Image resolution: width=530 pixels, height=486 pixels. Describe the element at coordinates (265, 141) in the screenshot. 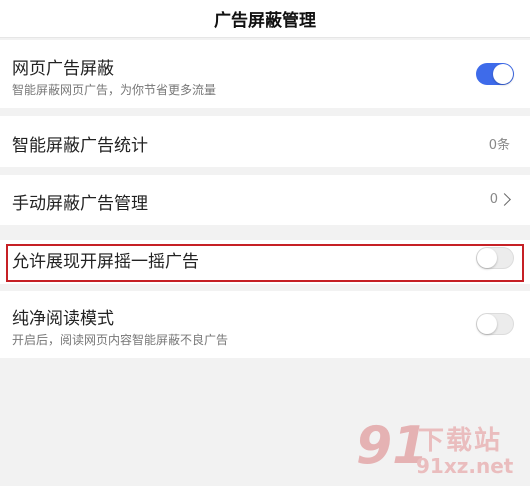

I see `settings-row-ad-stats: 智能屏蔽广告统计 0条` at that location.